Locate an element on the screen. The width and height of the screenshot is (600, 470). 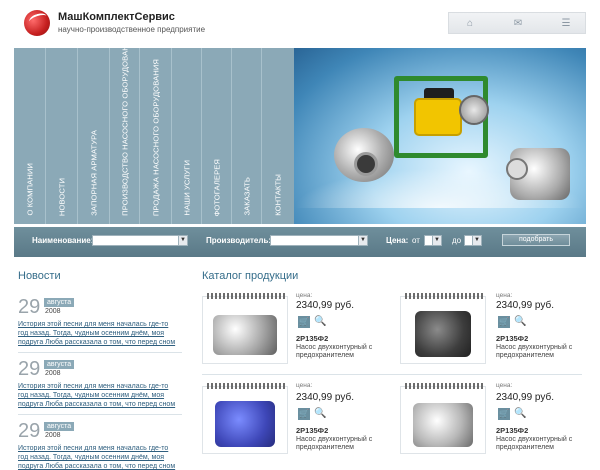
name-select: ▼ is located at coordinates (140, 240).